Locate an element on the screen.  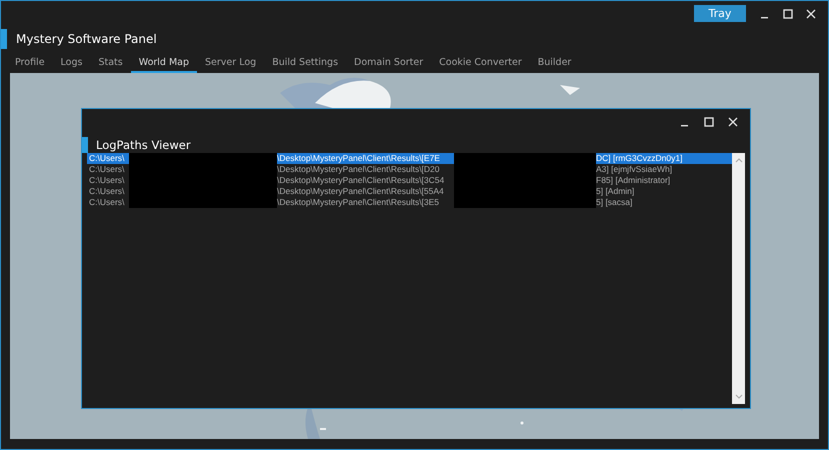
path-text: A3] [ejmjfvSsiaeWh] is located at coordinates (634, 169).